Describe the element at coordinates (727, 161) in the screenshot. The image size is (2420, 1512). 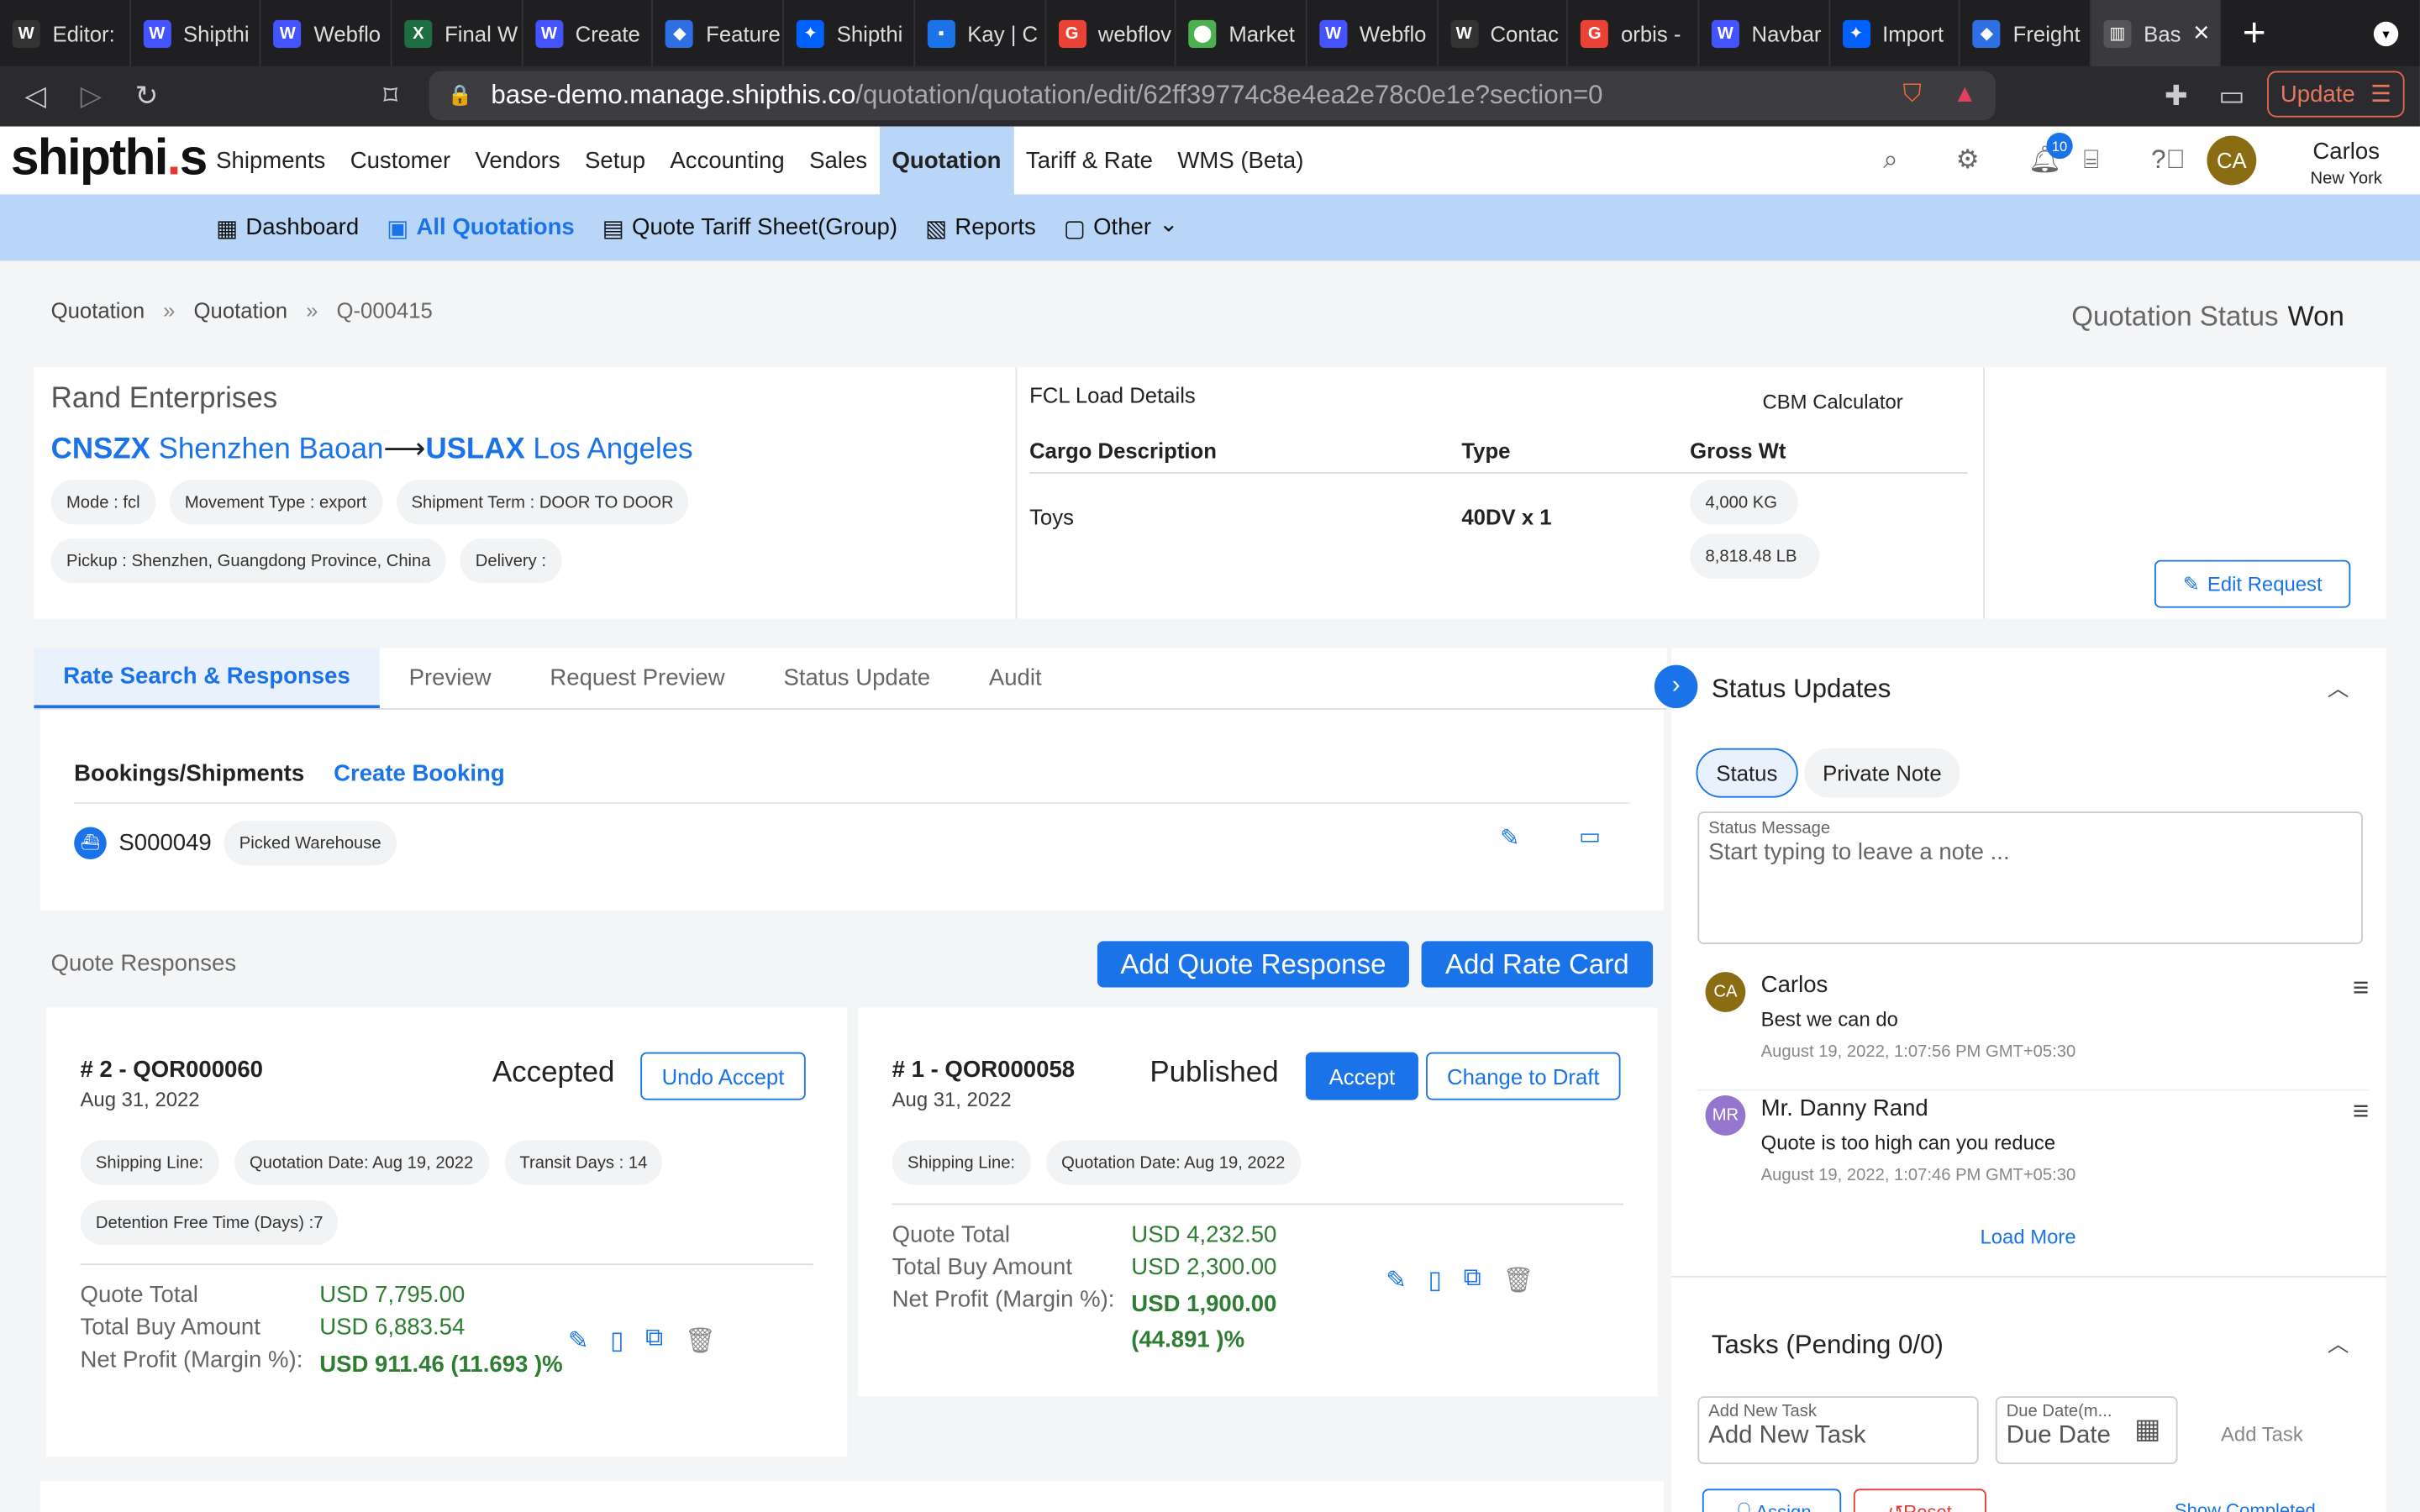
I see `nav-item: Accounting` at that location.